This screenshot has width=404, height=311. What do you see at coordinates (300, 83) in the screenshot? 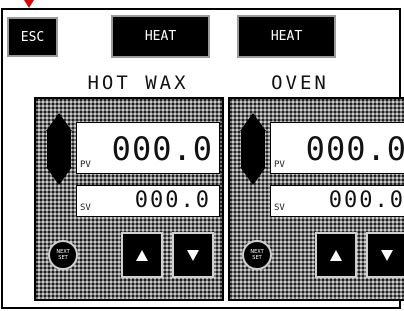
I see `oven-title: OVEN` at bounding box center [300, 83].